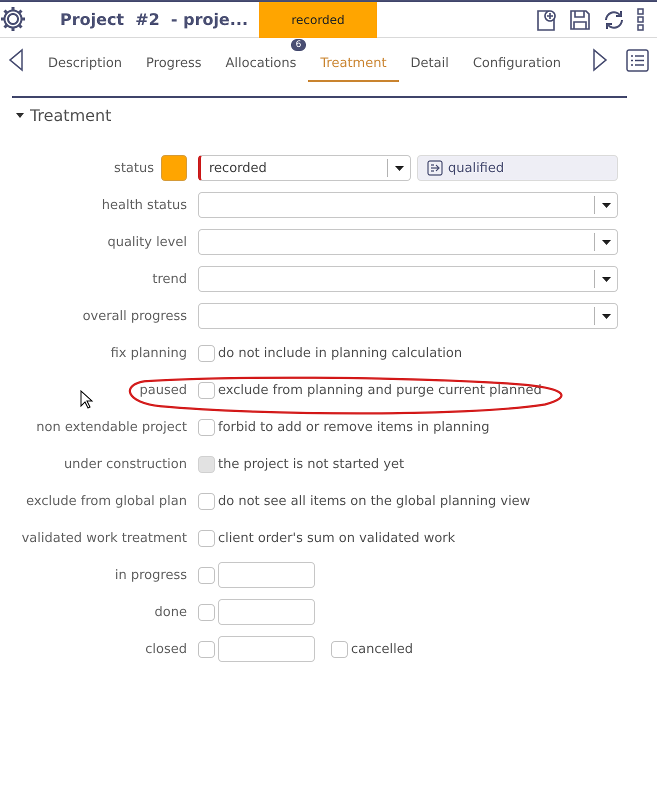  I want to click on field-label: non extendable project, so click(111, 427).